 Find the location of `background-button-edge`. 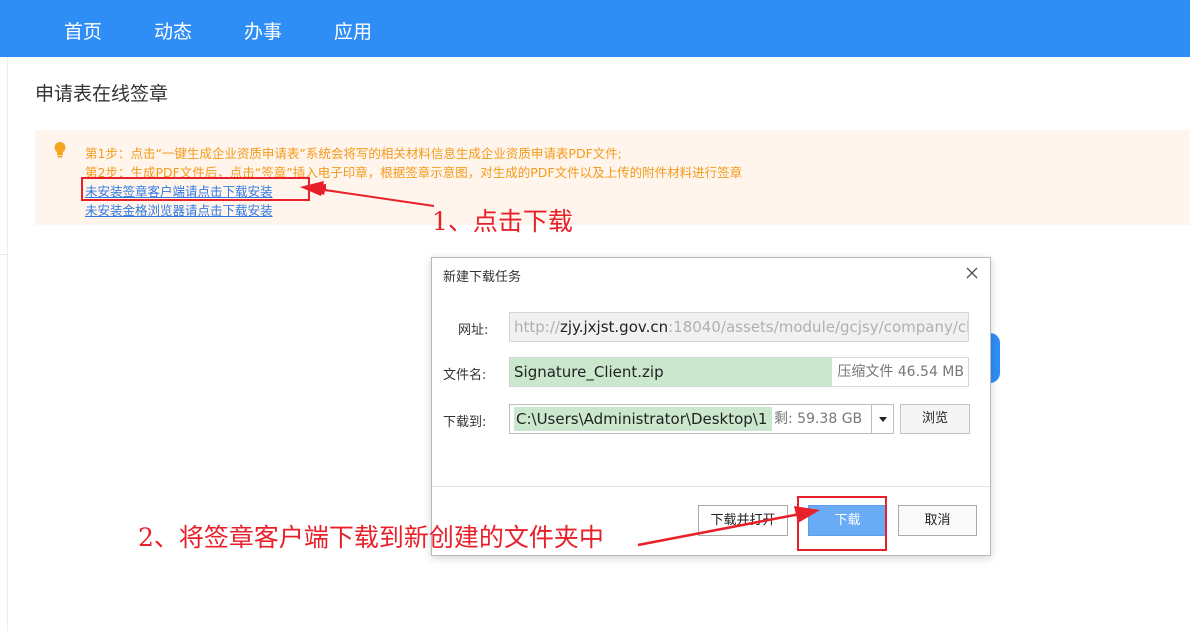

background-button-edge is located at coordinates (995, 358).